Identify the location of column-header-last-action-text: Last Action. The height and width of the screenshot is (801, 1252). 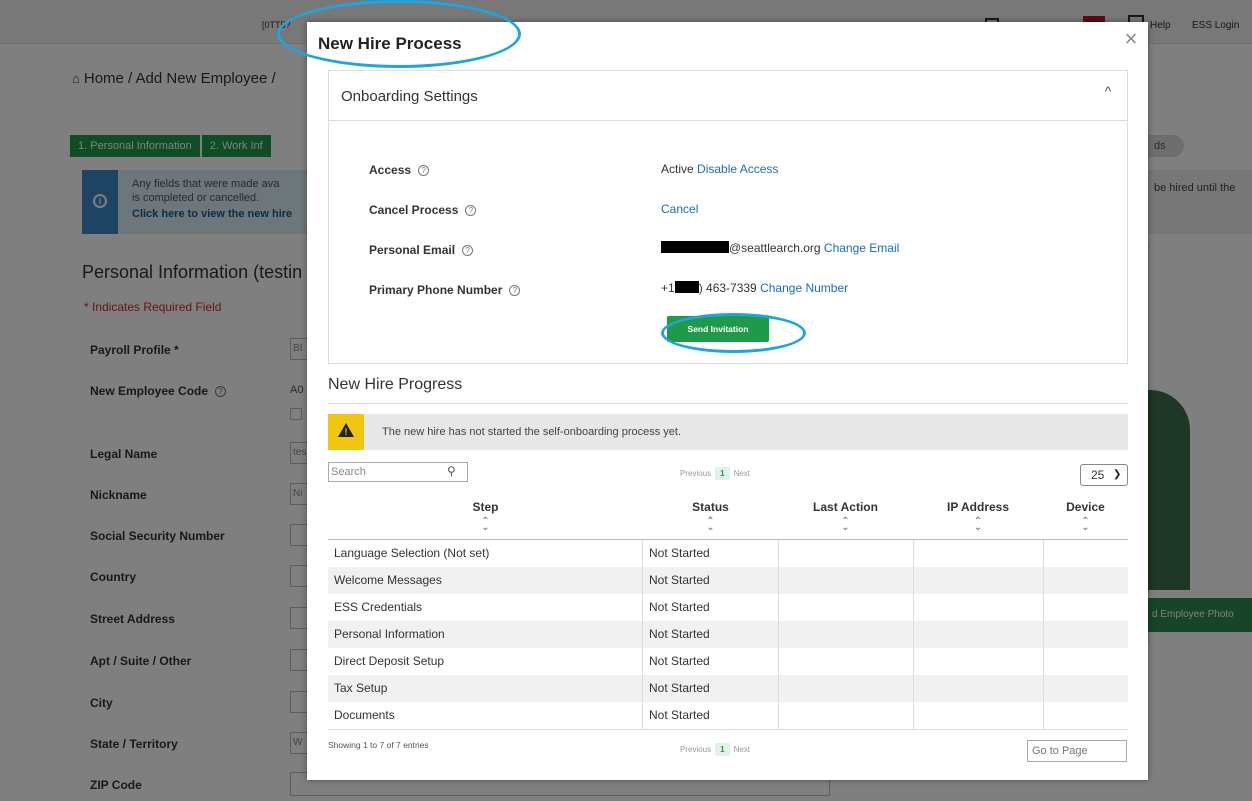
(845, 507).